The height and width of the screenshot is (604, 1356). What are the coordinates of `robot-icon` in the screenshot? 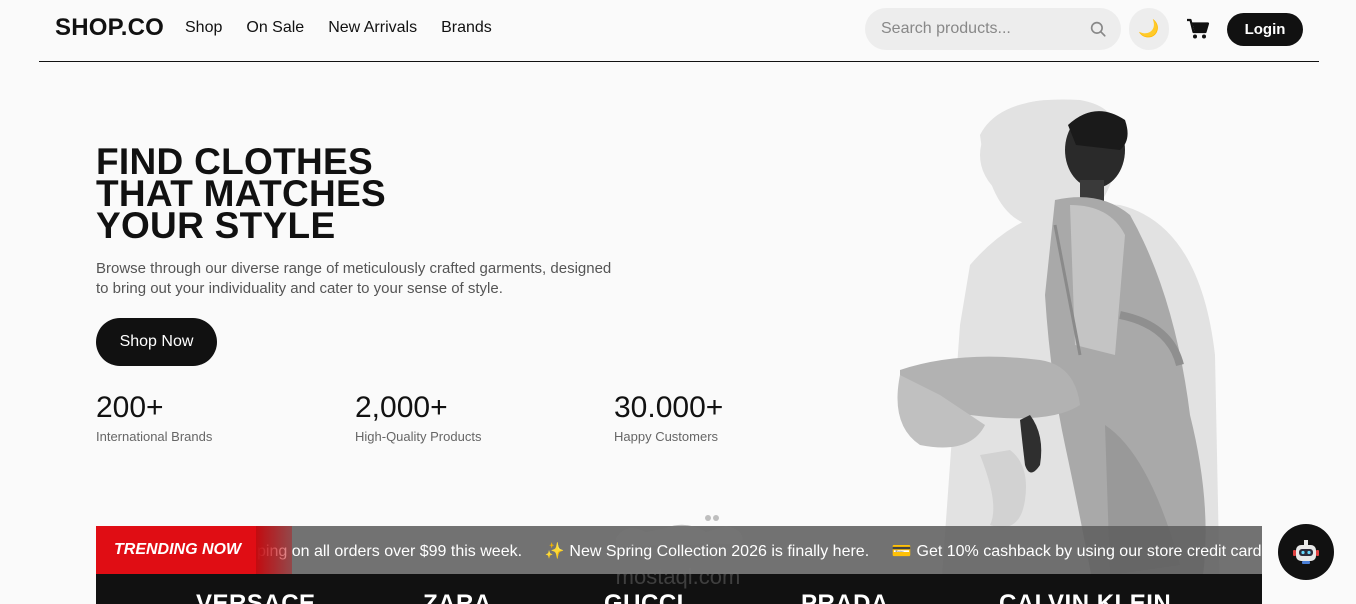 It's located at (1306, 552).